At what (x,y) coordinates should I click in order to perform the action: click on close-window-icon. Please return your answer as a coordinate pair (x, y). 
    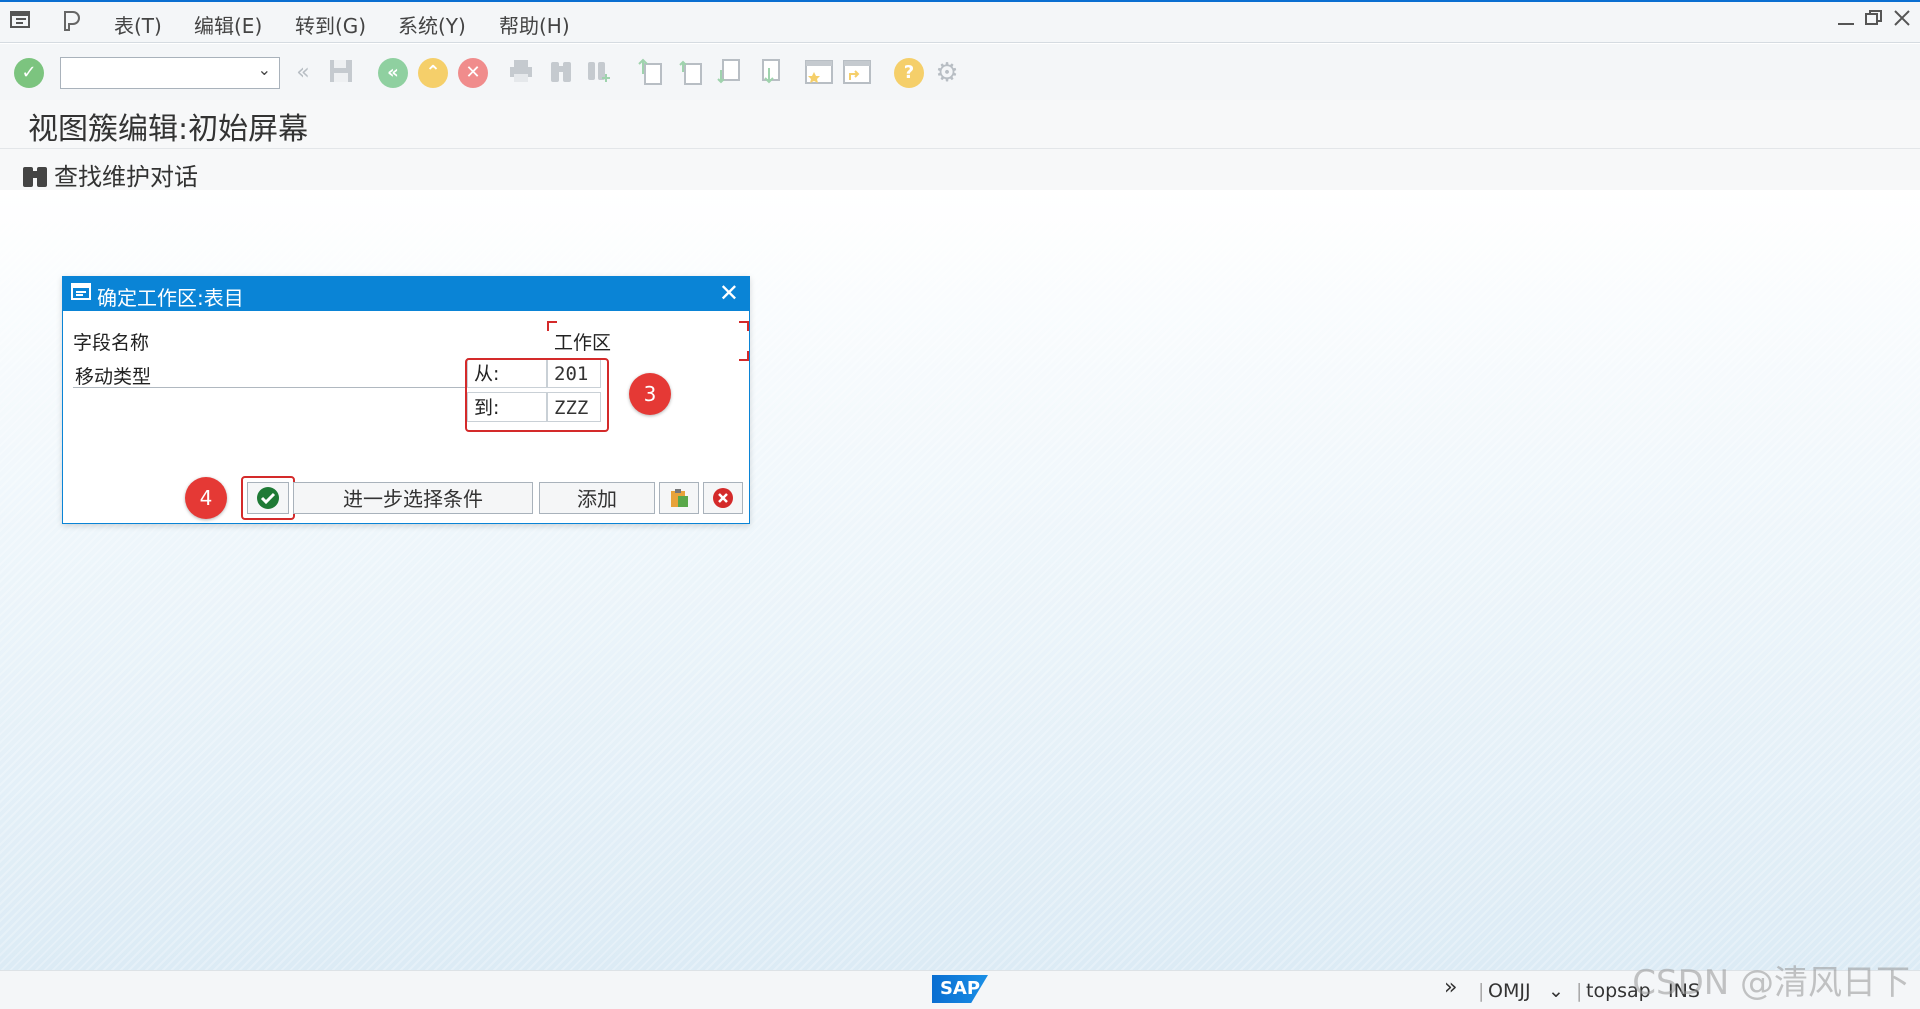
    Looking at the image, I should click on (1902, 20).